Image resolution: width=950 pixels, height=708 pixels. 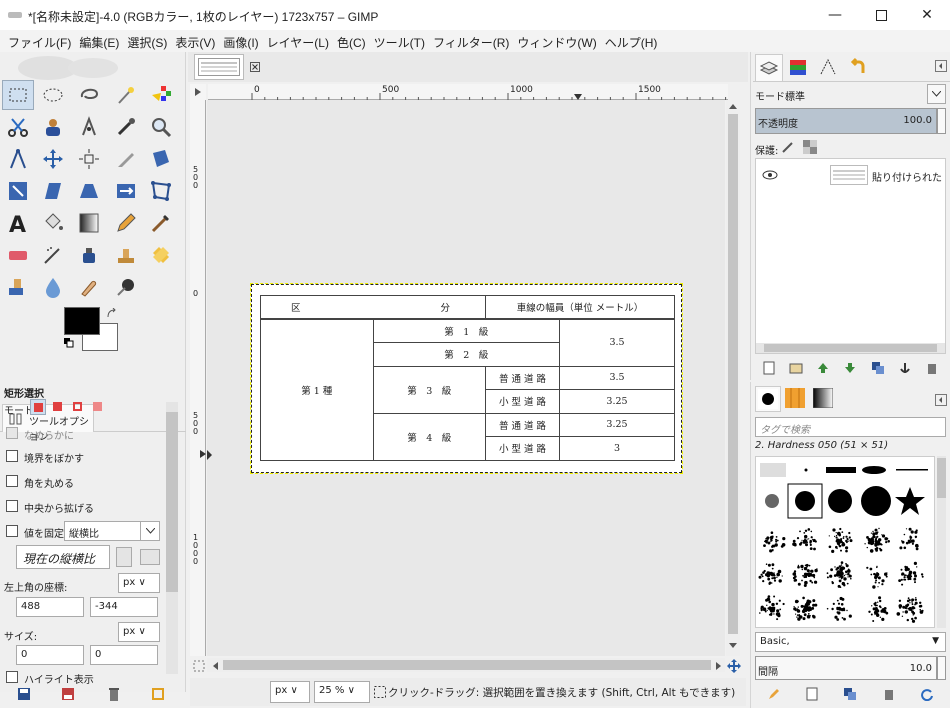 What do you see at coordinates (161, 191) in the screenshot?
I see `cage-transform-tool` at bounding box center [161, 191].